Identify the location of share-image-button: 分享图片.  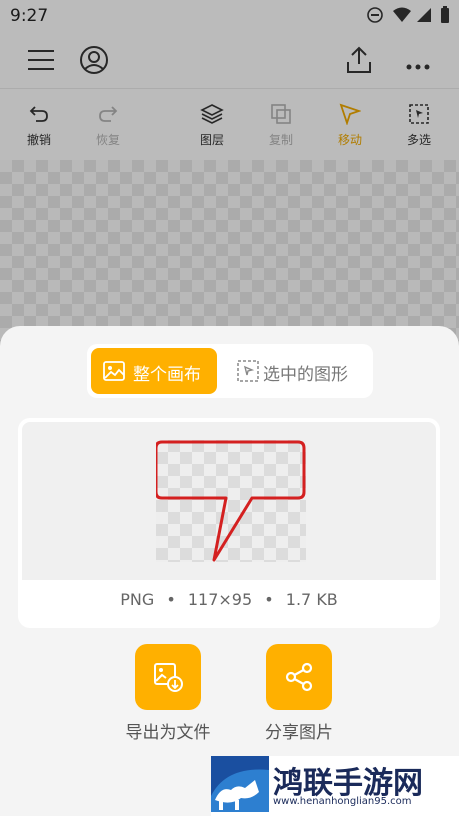
(299, 693).